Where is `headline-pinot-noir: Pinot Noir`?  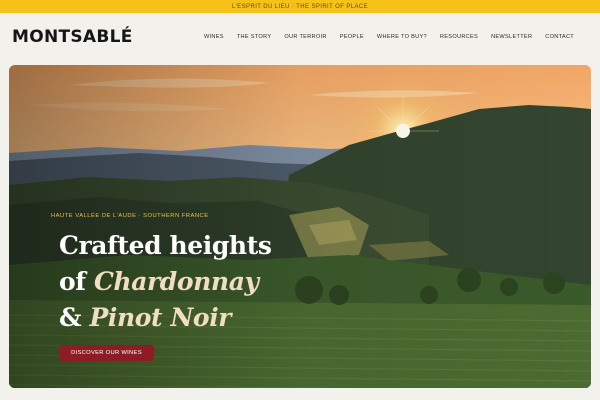
headline-pinot-noir: Pinot Noir is located at coordinates (160, 317).